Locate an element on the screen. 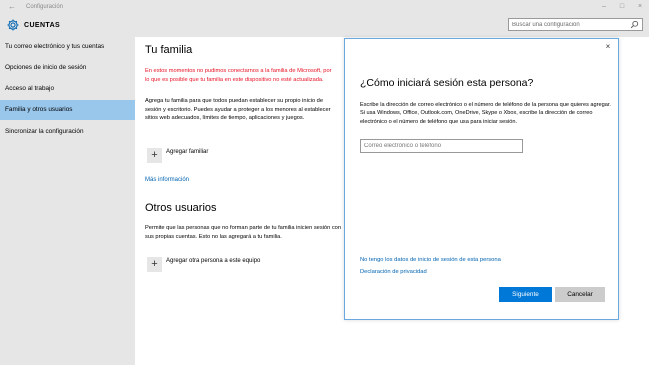 The width and height of the screenshot is (649, 365). search-box is located at coordinates (575, 24).